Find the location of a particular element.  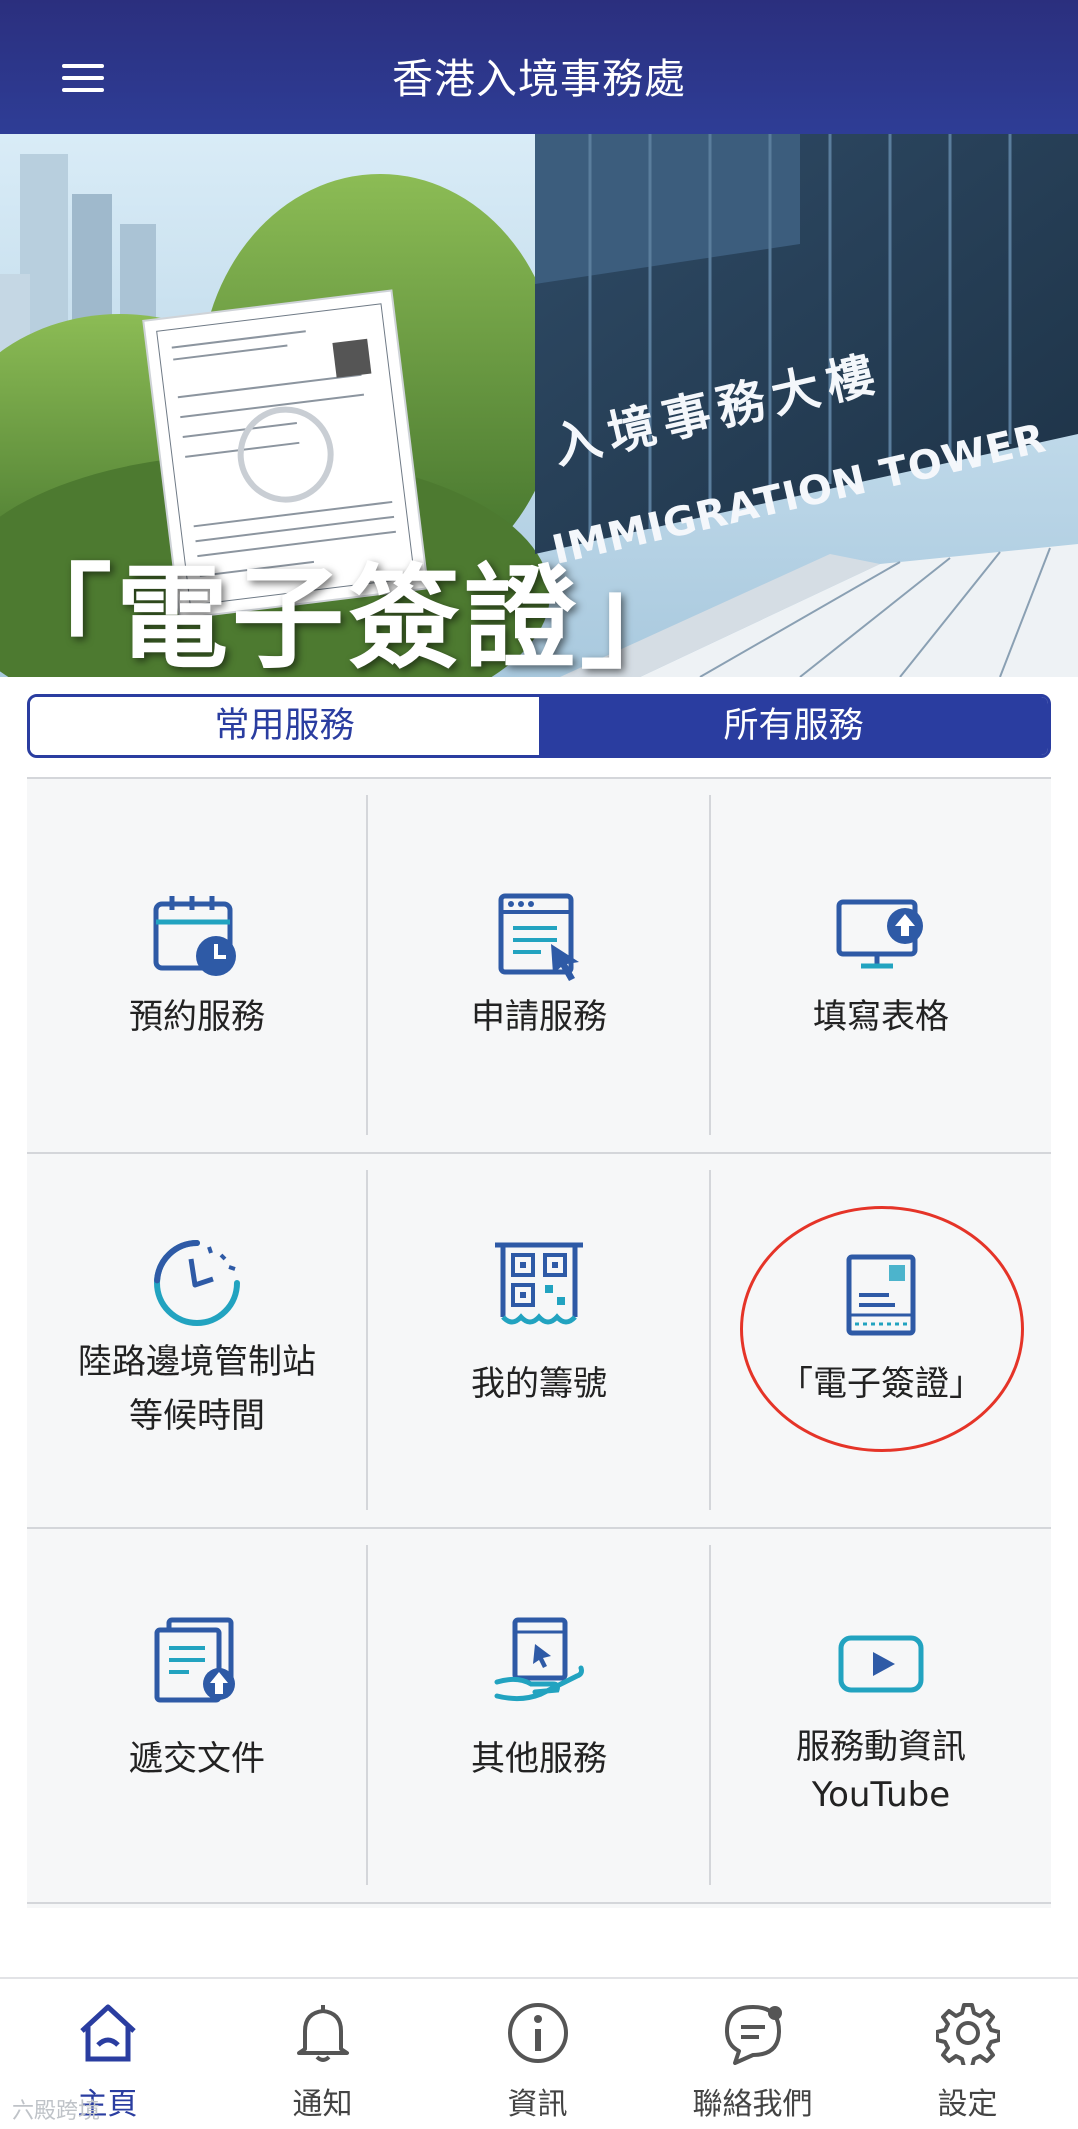

app-header: 香港入境事務處 is located at coordinates (539, 67).